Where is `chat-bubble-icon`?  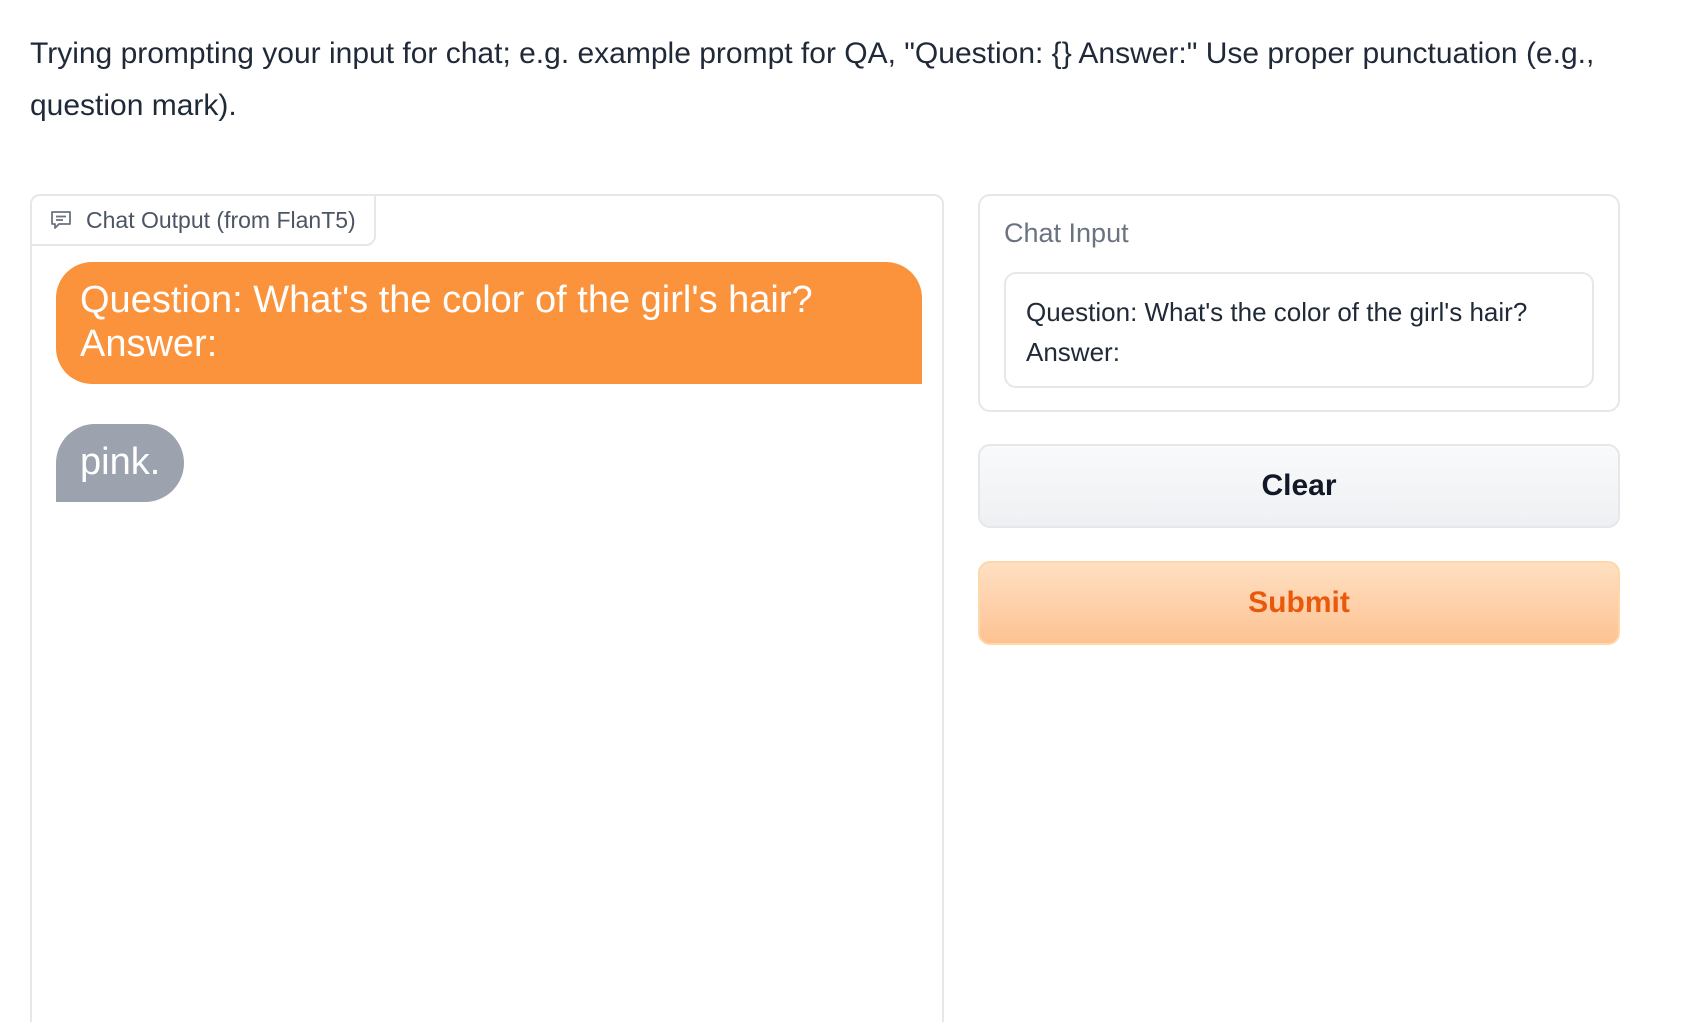
chat-bubble-icon is located at coordinates (61, 220).